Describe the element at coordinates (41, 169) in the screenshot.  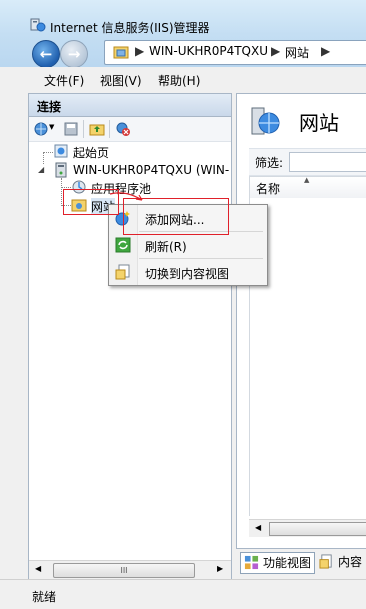
I see `tree-expander-icon: ◢` at that location.